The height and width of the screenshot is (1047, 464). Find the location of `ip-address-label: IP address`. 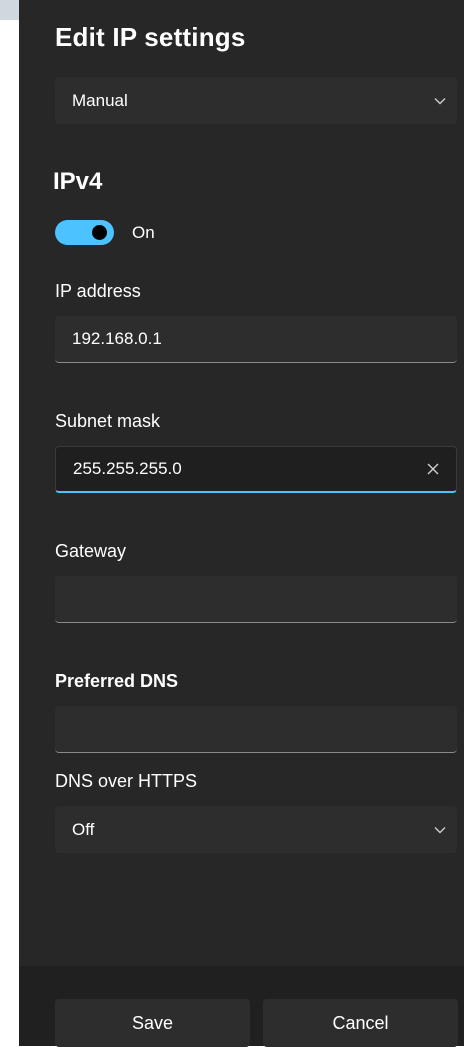

ip-address-label: IP address is located at coordinates (98, 291).